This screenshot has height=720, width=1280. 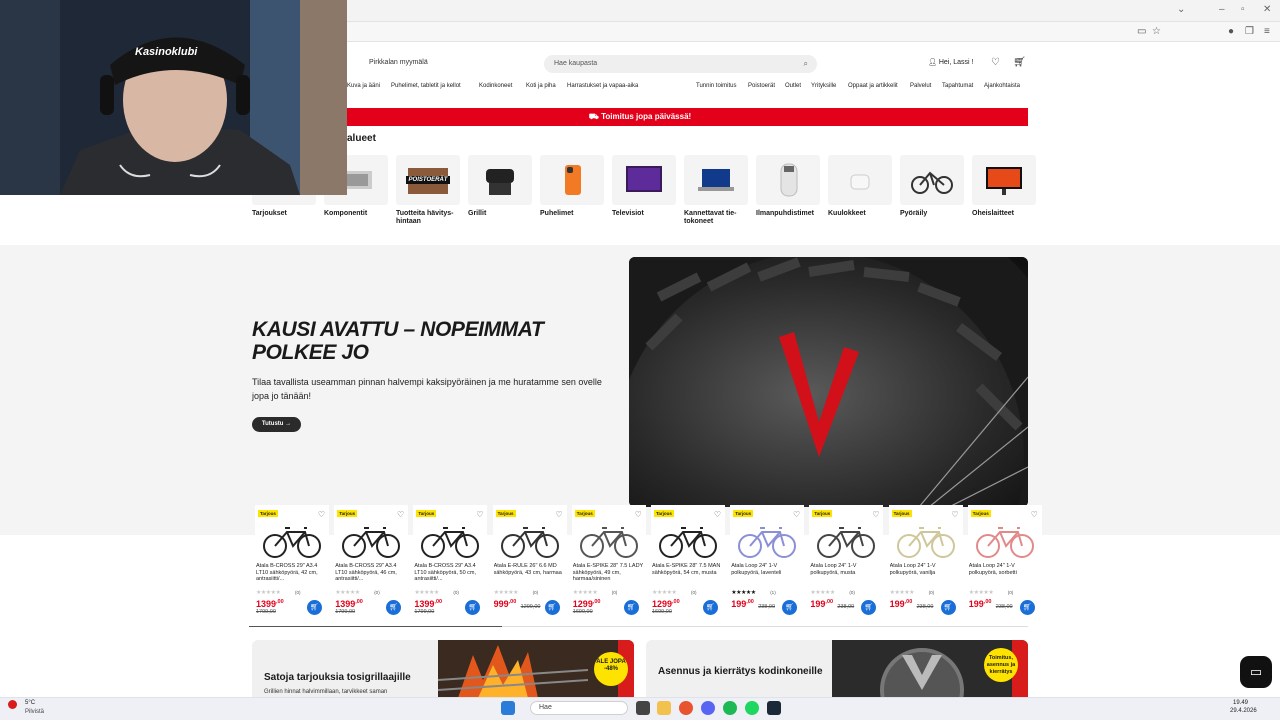 I want to click on weather-alert-icon, so click(x=12, y=704).